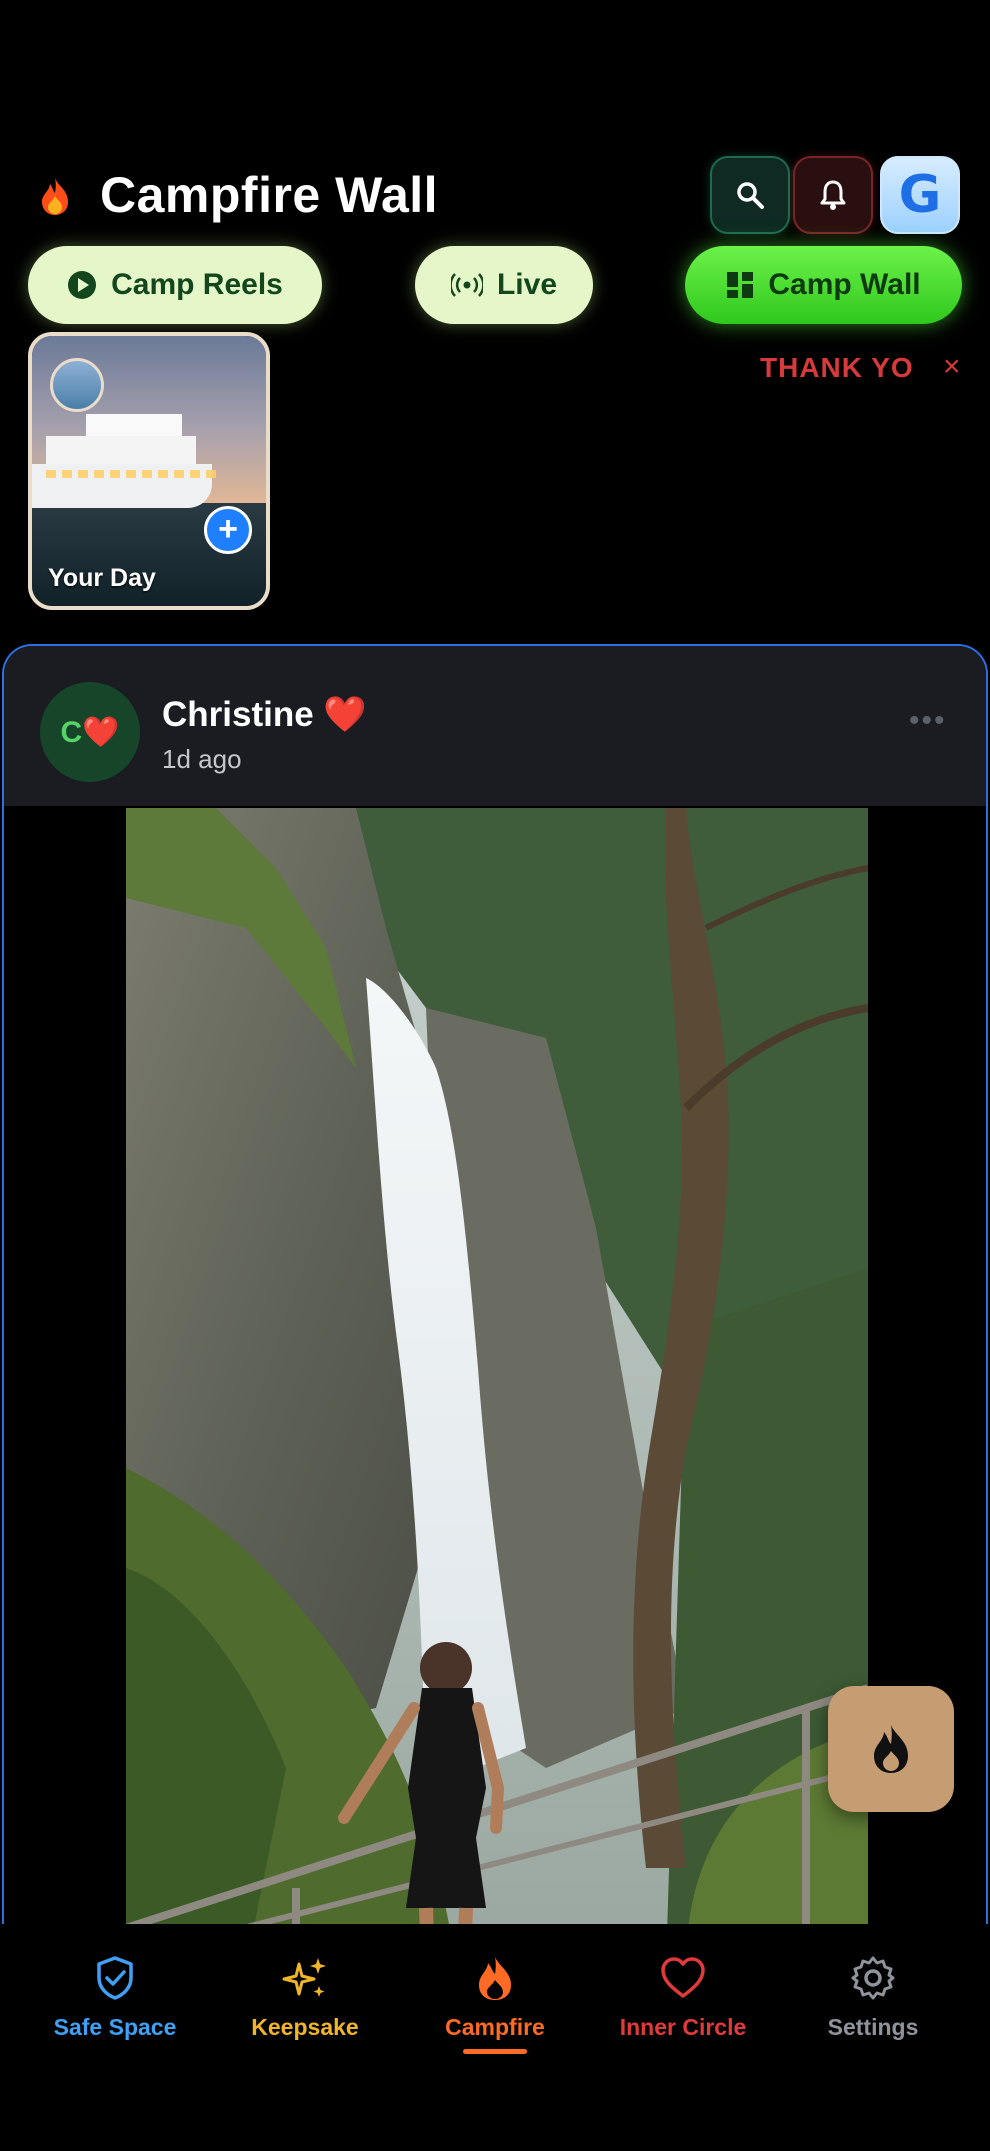 The height and width of the screenshot is (2151, 990). Describe the element at coordinates (90, 732) in the screenshot. I see `author-avatar: C❤️` at that location.